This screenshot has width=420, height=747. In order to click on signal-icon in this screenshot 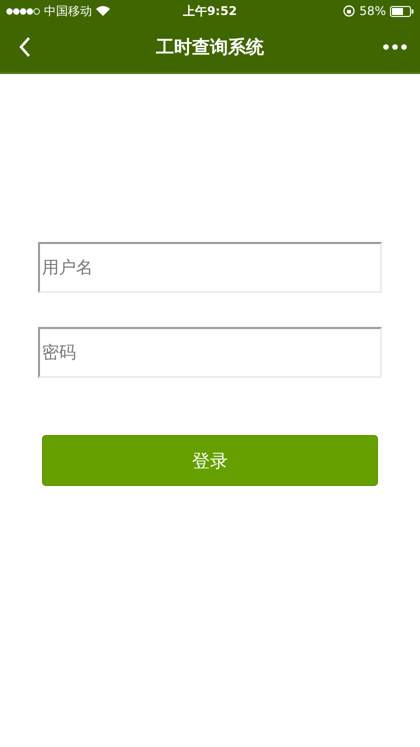, I will do `click(23, 11)`.